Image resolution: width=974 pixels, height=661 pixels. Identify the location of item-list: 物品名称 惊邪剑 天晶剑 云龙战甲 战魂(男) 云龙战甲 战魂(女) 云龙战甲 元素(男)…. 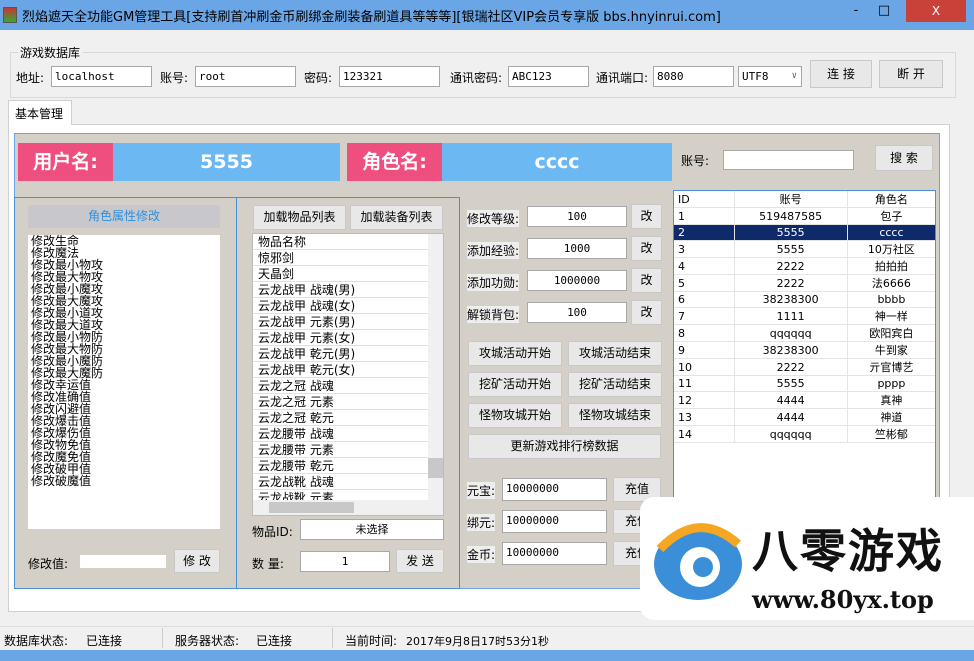
(348, 374).